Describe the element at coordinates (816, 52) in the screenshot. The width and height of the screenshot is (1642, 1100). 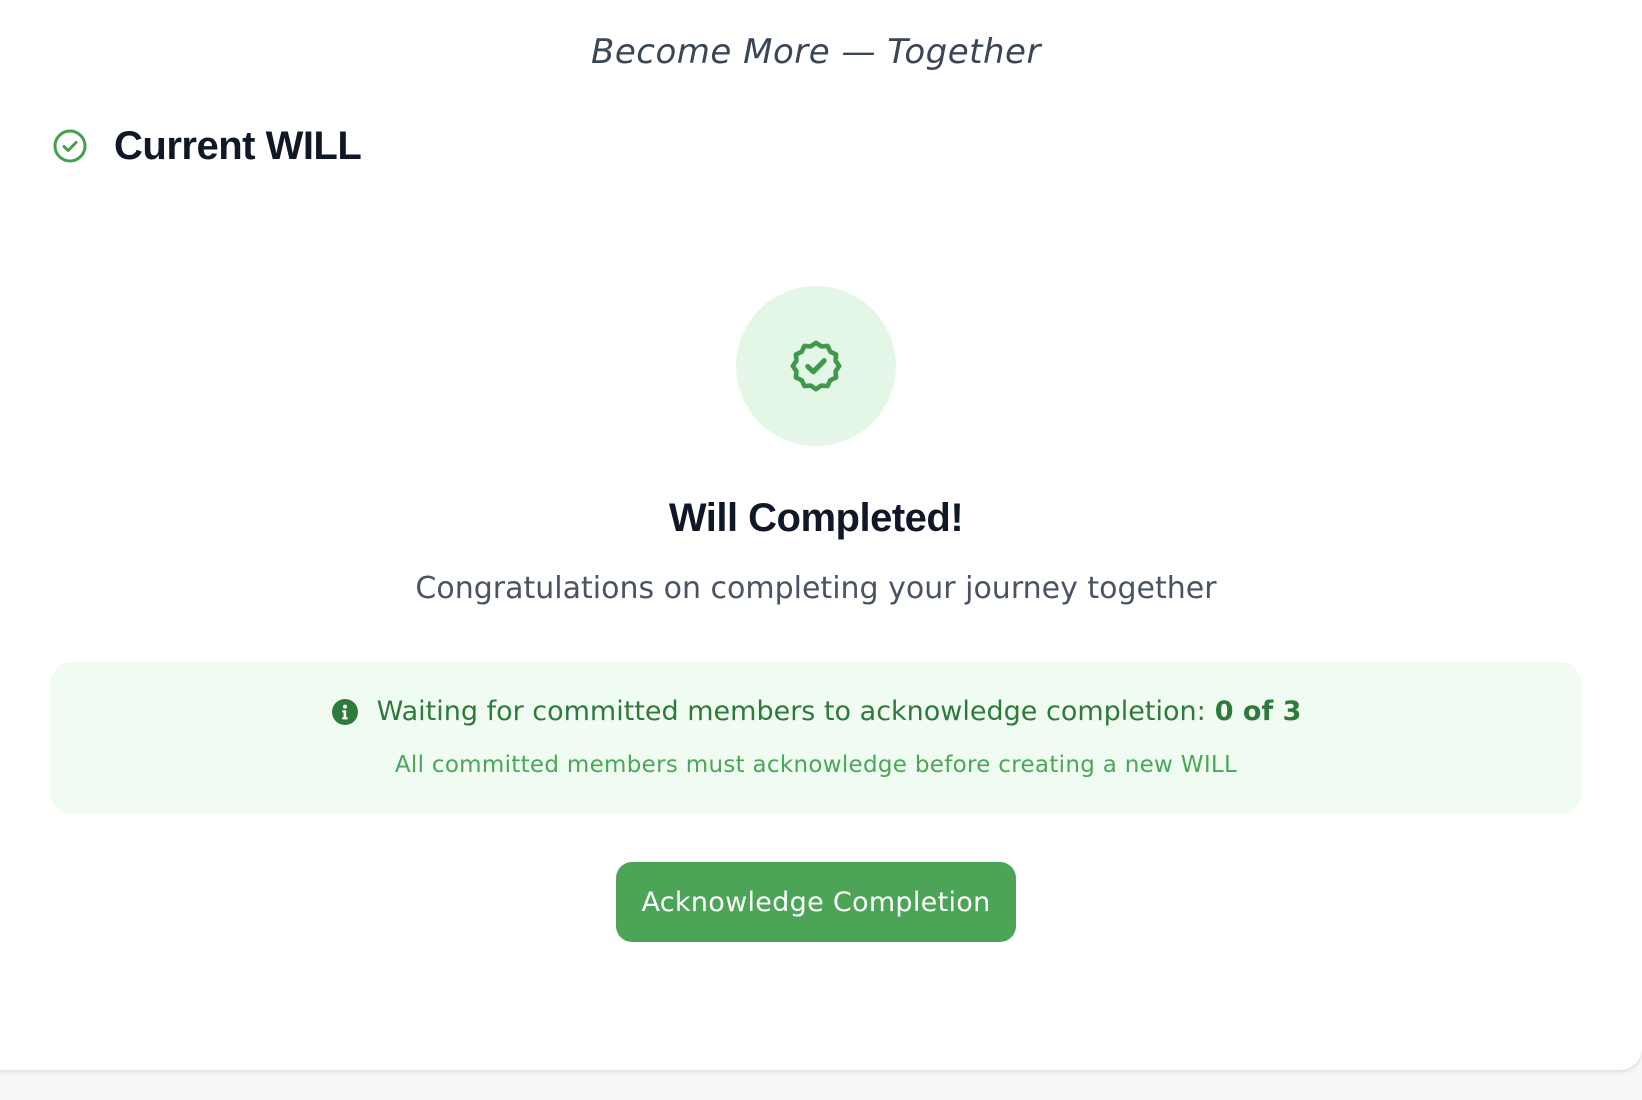
I see `tagline: Become More — Together` at that location.